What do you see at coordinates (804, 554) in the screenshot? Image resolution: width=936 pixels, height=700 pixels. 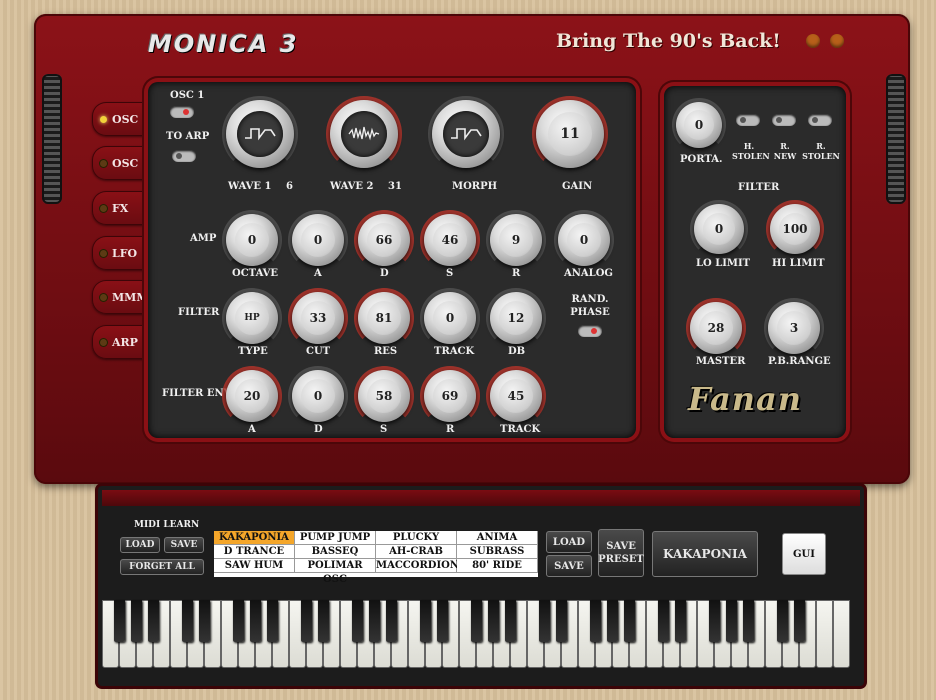 I see `gui-button: GUI` at bounding box center [804, 554].